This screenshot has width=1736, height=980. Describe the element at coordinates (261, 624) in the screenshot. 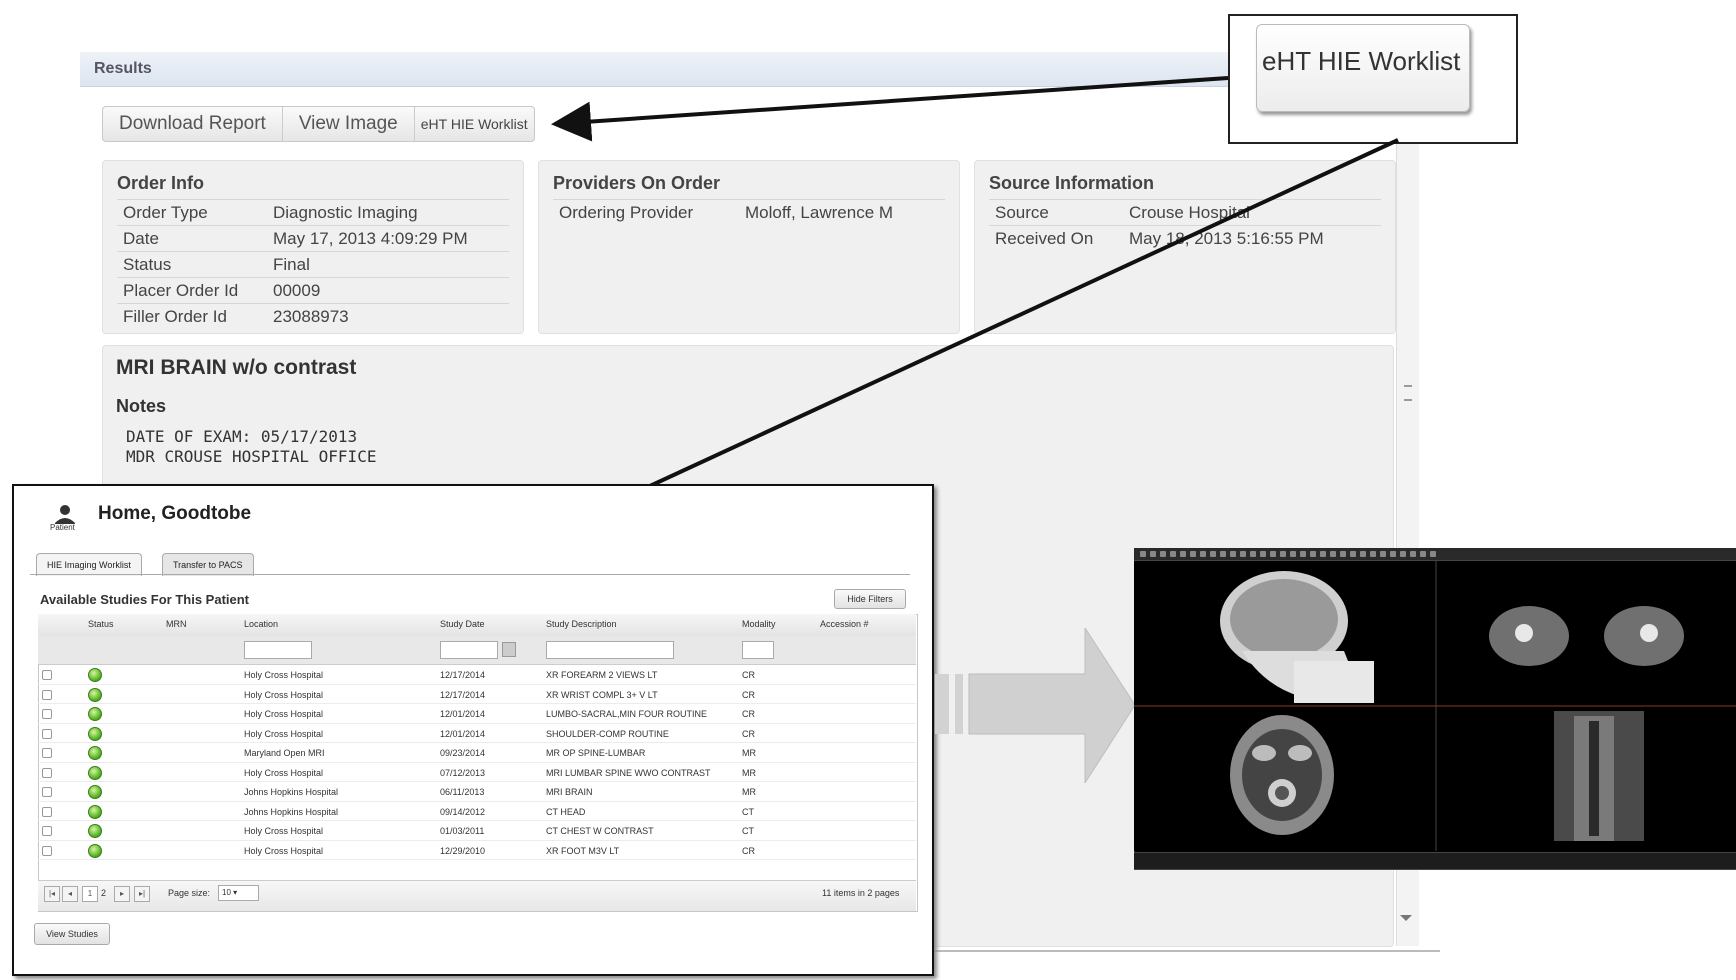

I see `column-header-location: Location` at that location.